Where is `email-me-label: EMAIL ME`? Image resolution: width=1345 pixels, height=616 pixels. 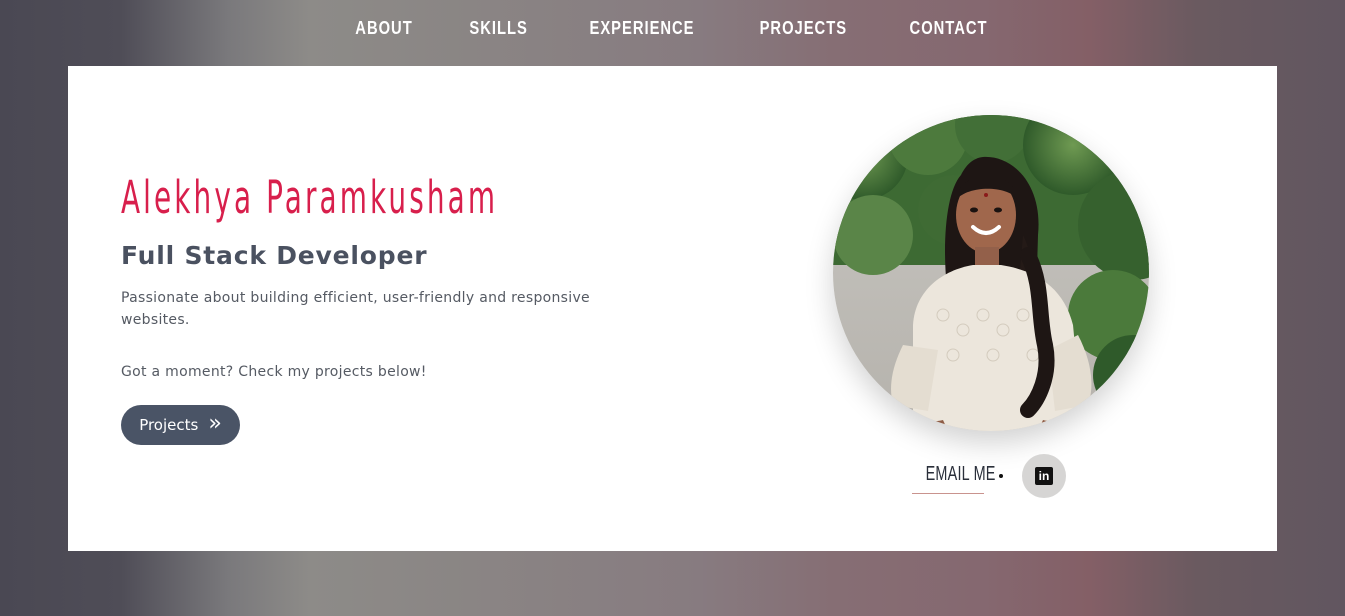 email-me-label: EMAIL ME is located at coordinates (960, 474).